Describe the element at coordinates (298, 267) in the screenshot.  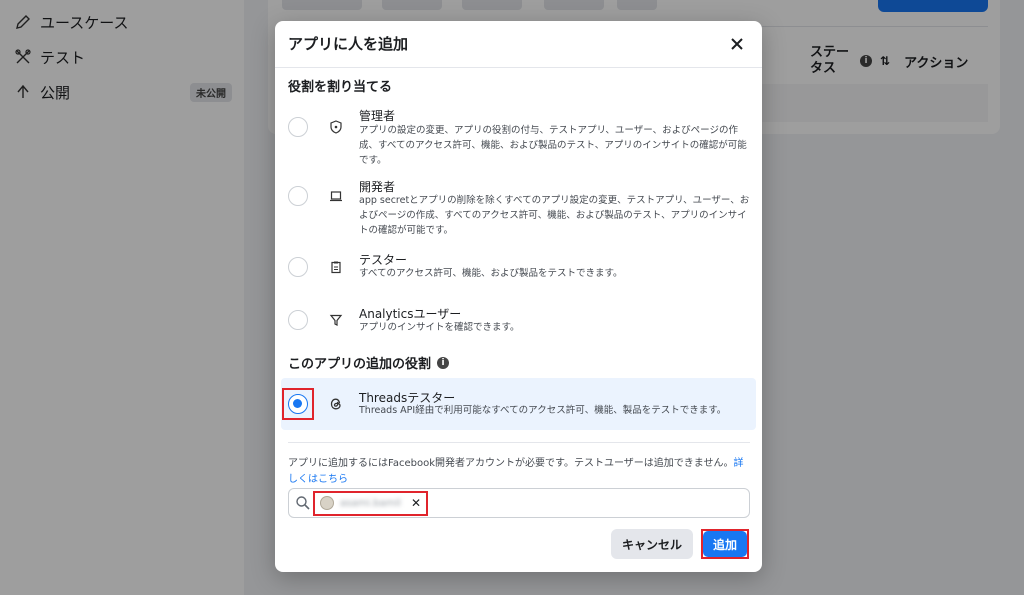
I see `radio-tester` at that location.